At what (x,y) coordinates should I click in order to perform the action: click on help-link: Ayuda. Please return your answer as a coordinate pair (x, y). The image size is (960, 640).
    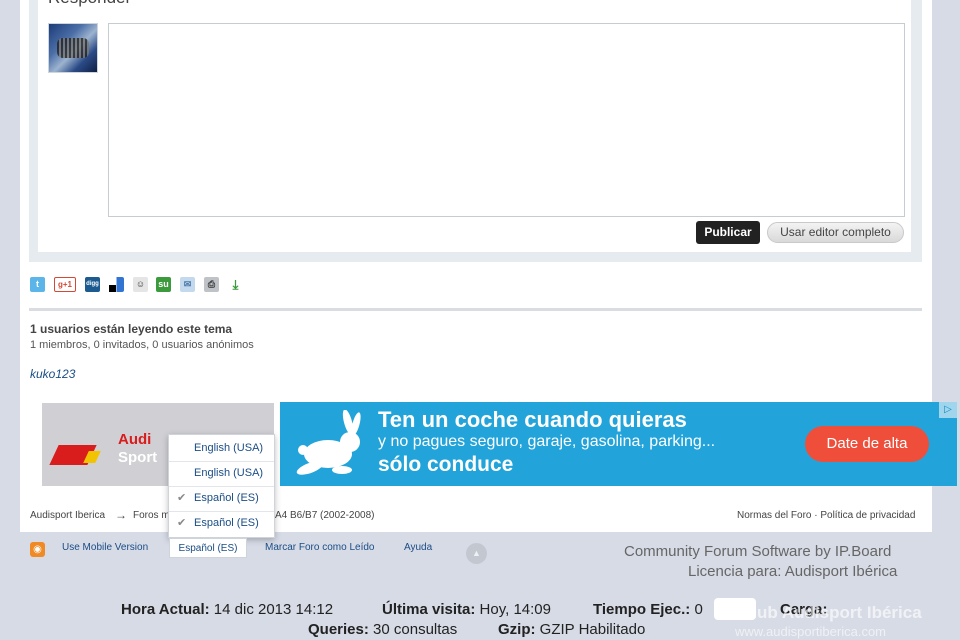
    Looking at the image, I should click on (418, 547).